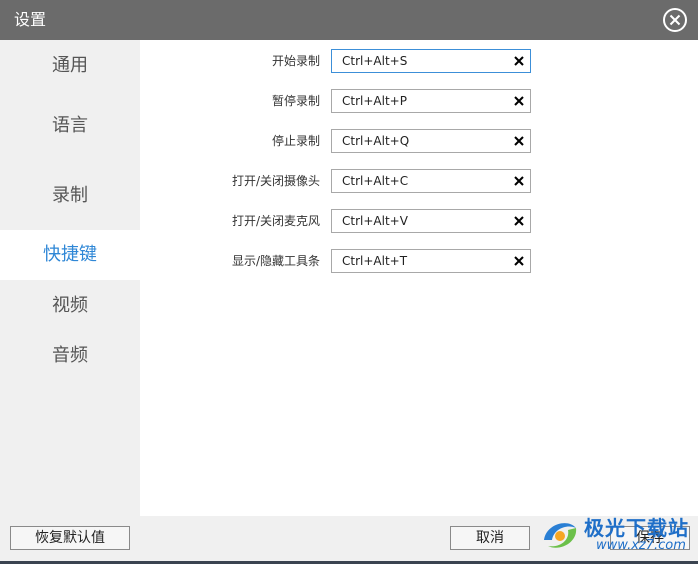 This screenshot has width=698, height=564. I want to click on hotkey-input-toggle-camera: Ctrl+Alt+C, so click(431, 181).